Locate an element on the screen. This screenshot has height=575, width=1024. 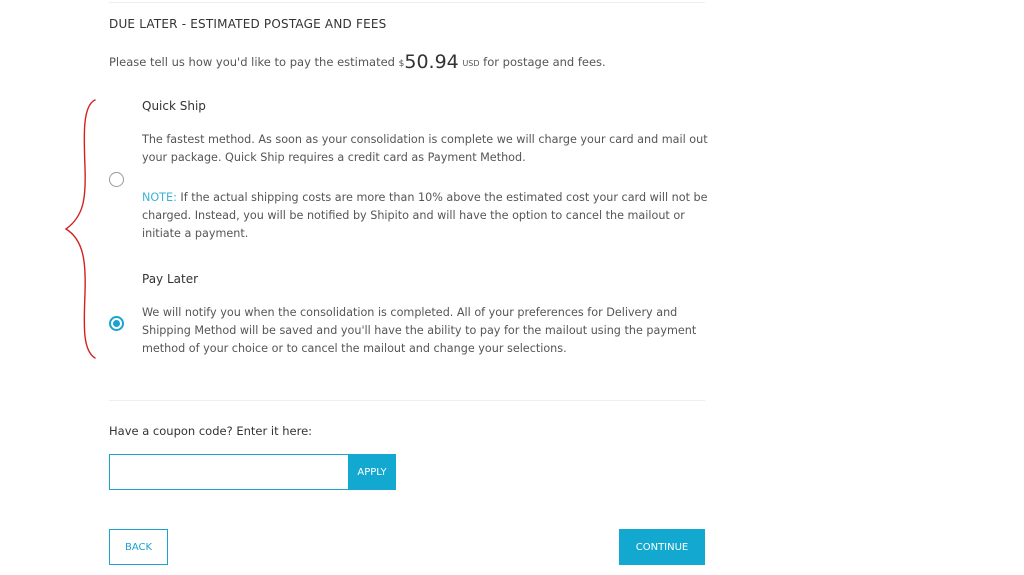
coupon-label: Have a coupon code? Enter it here: is located at coordinates (211, 431).